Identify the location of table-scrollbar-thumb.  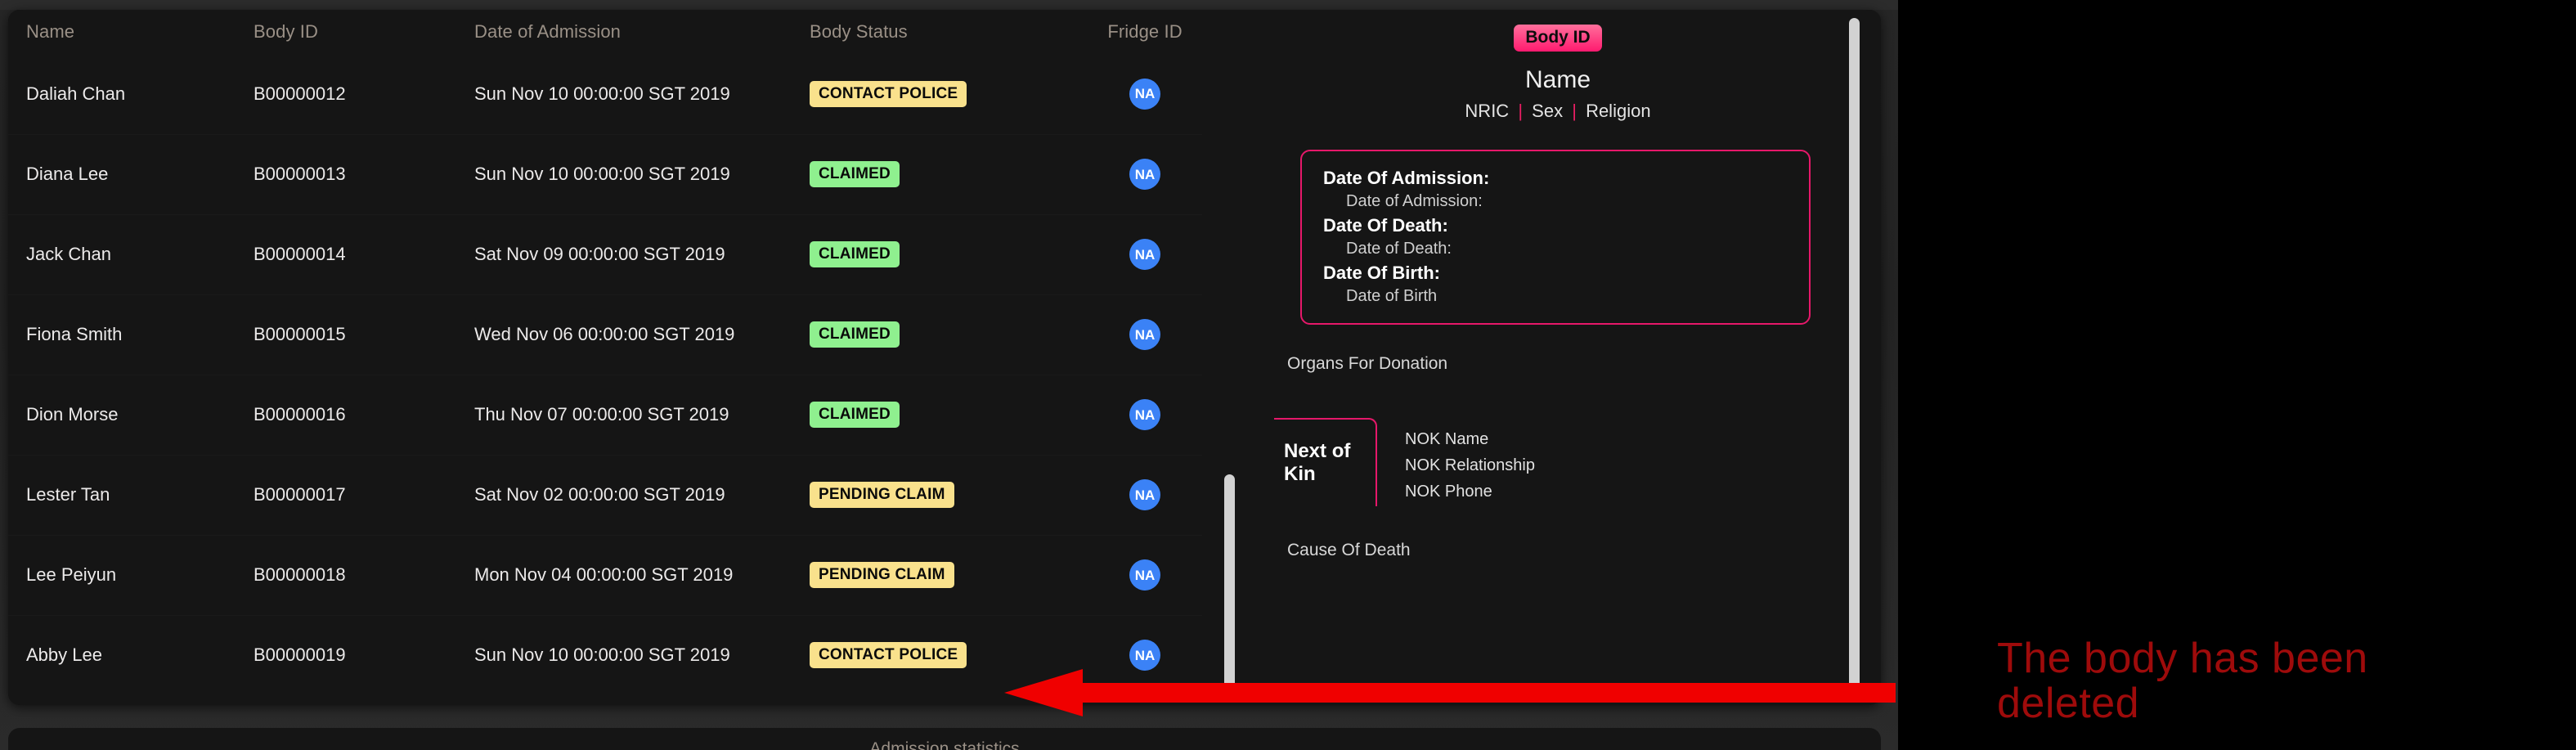
(1229, 581).